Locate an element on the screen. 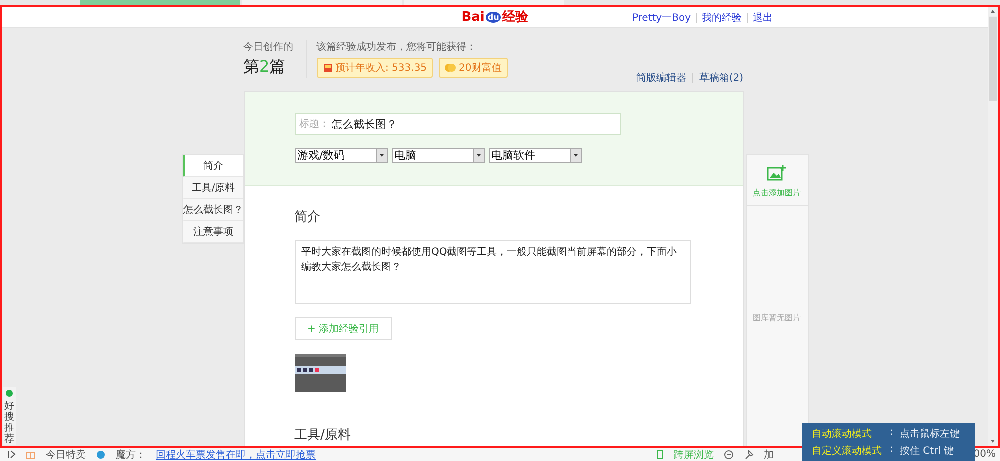 The width and height of the screenshot is (1000, 461). today-label: 今日创作的 is located at coordinates (269, 47).